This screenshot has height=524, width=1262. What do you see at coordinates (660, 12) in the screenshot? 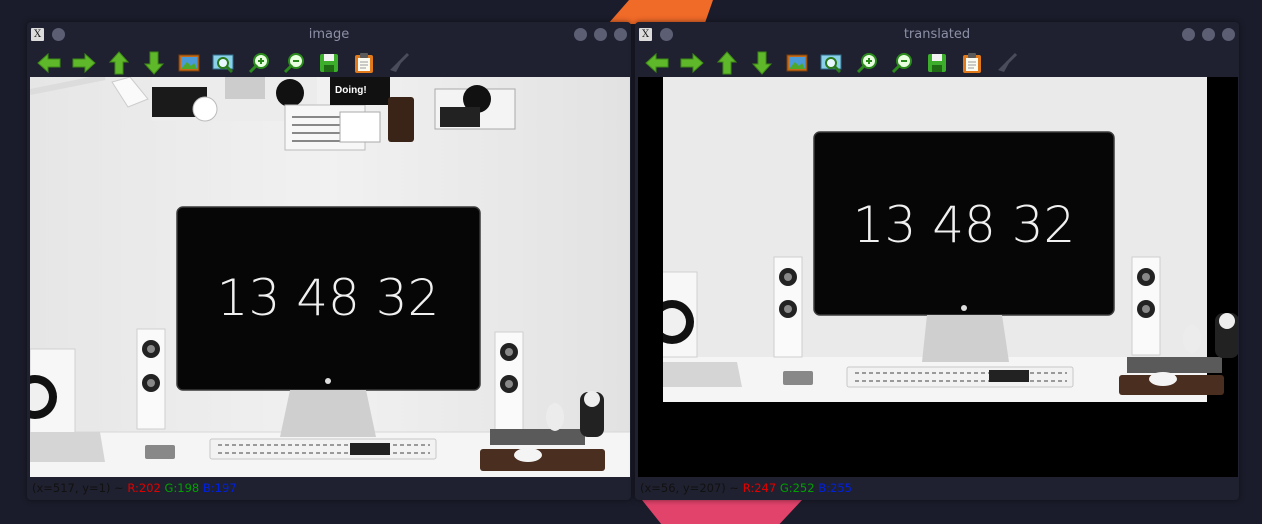
I see `background-orange-shape` at bounding box center [660, 12].